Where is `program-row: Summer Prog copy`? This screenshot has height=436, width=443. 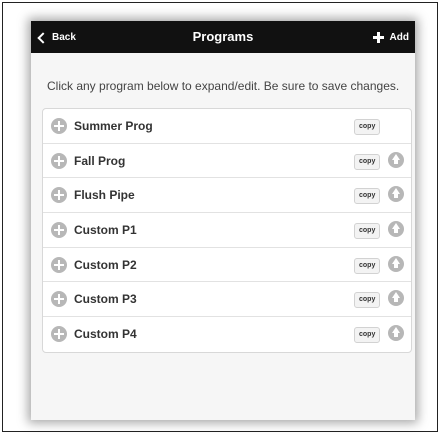 program-row: Summer Prog copy is located at coordinates (227, 126).